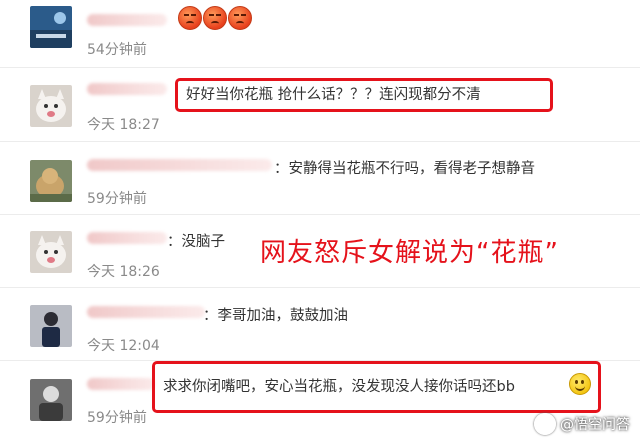 The height and width of the screenshot is (439, 640). I want to click on comment-text: 好好当你花瓶 抢什么话？？？连闪现都分不清, so click(333, 95).